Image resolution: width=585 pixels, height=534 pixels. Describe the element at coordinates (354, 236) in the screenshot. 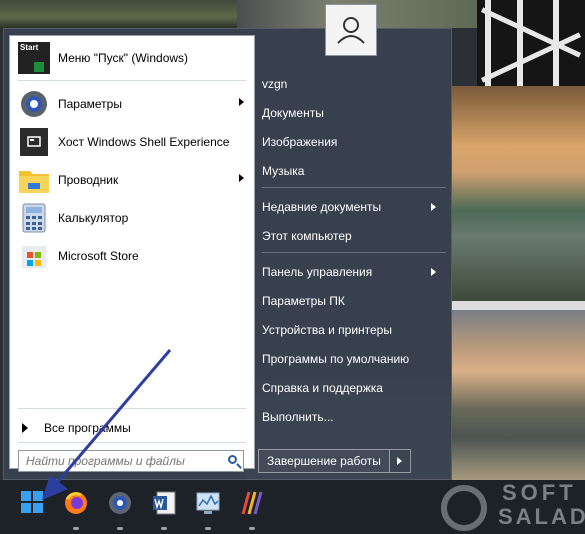

I see `right-item-this-pc: Этот компьютер` at that location.